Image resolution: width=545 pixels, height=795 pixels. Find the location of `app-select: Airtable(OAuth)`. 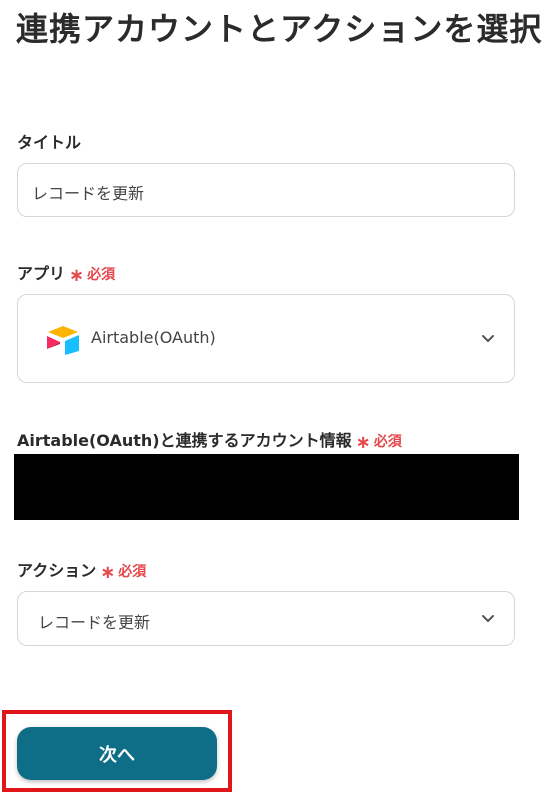

app-select: Airtable(OAuth) is located at coordinates (266, 338).